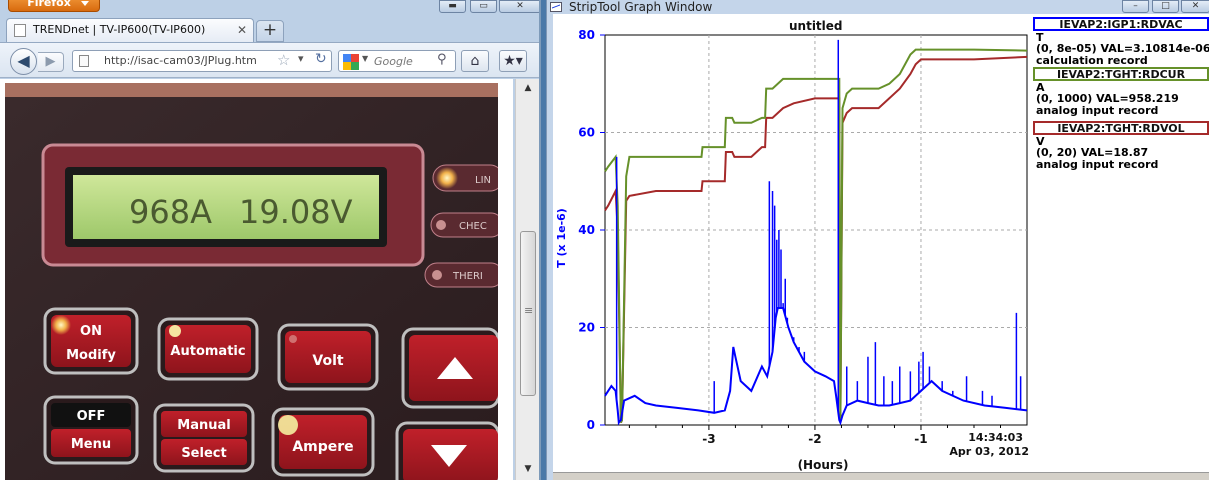  What do you see at coordinates (467, 276) in the screenshot?
I see `indicator-label: THERI` at bounding box center [467, 276].